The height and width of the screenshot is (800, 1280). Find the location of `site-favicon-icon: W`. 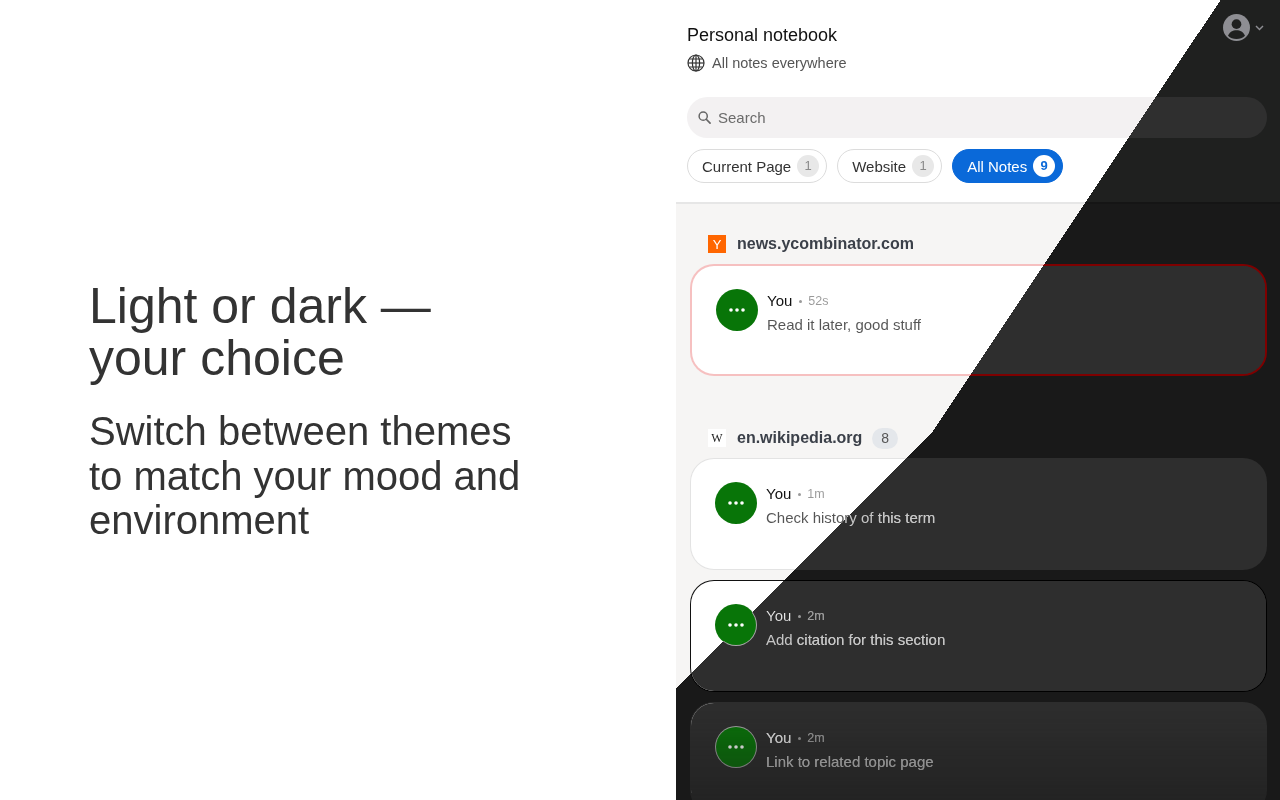

site-favicon-icon: W is located at coordinates (717, 438).